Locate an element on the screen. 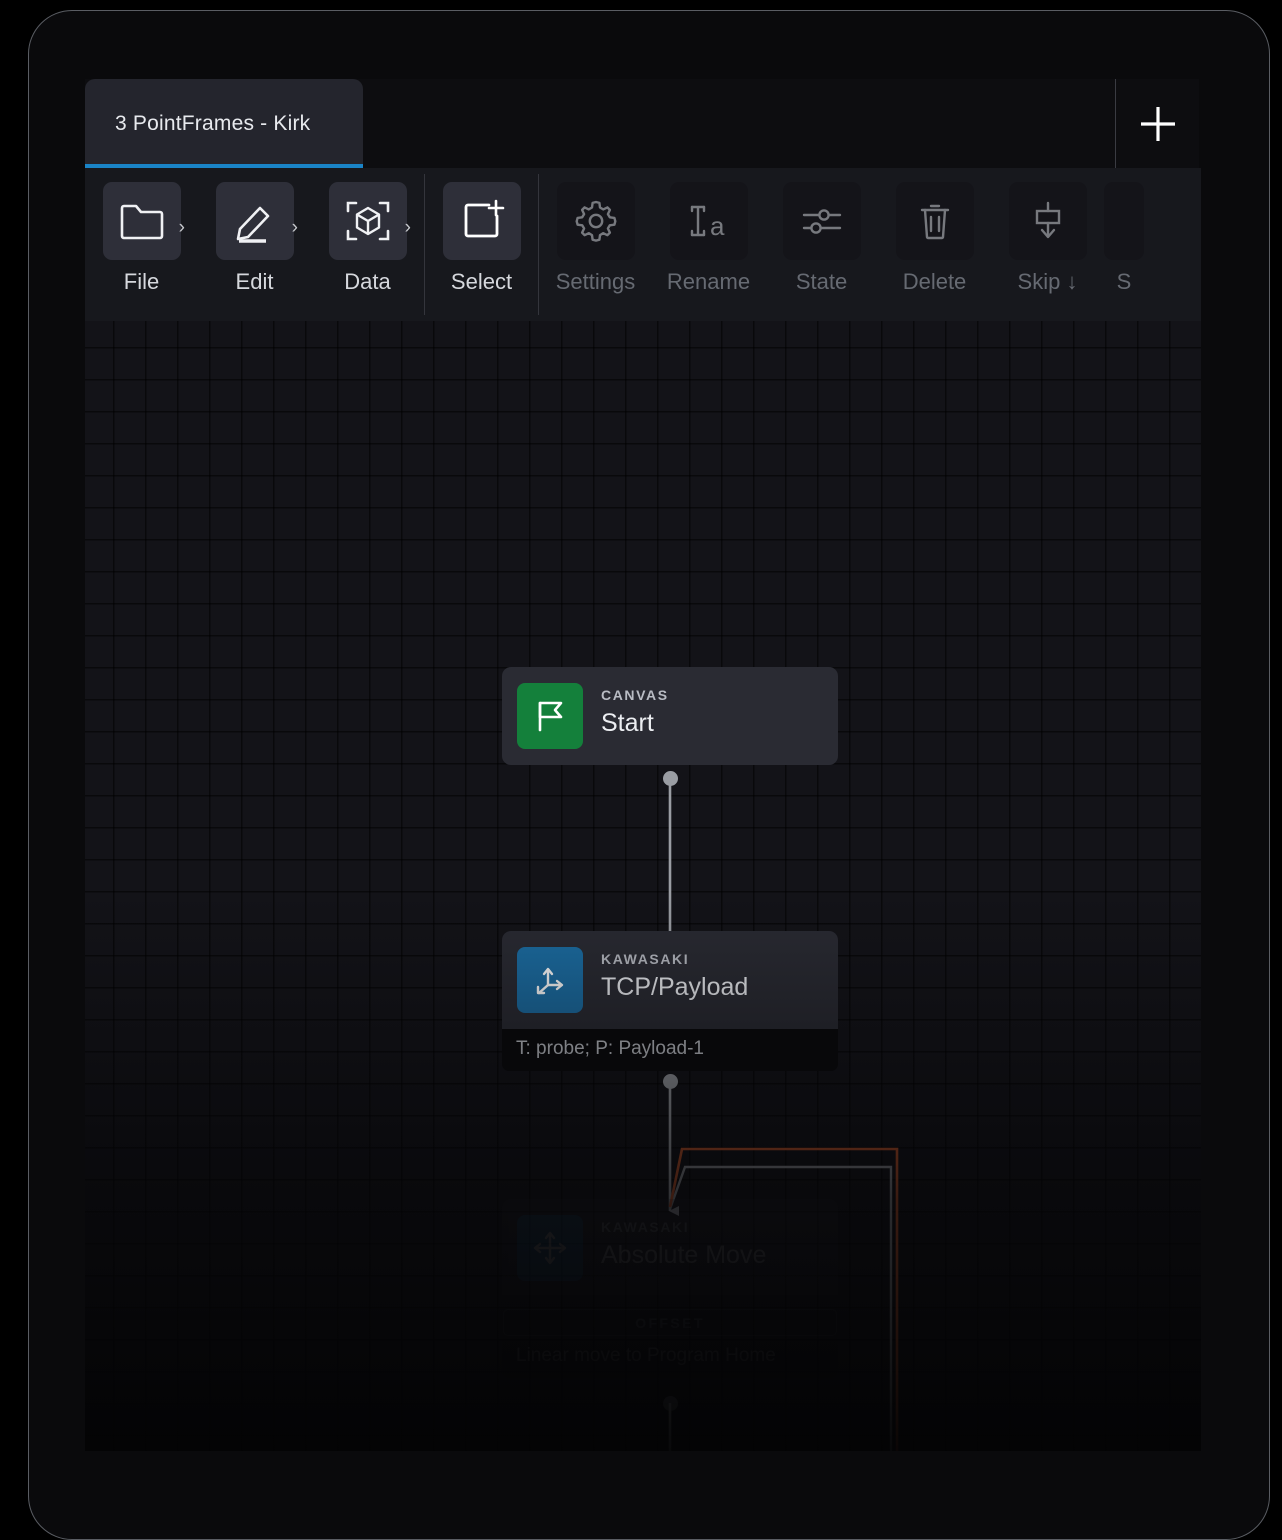 The width and height of the screenshot is (1282, 1540). node-absolute-move-footer: Linear move to Program Home is located at coordinates (670, 1357).